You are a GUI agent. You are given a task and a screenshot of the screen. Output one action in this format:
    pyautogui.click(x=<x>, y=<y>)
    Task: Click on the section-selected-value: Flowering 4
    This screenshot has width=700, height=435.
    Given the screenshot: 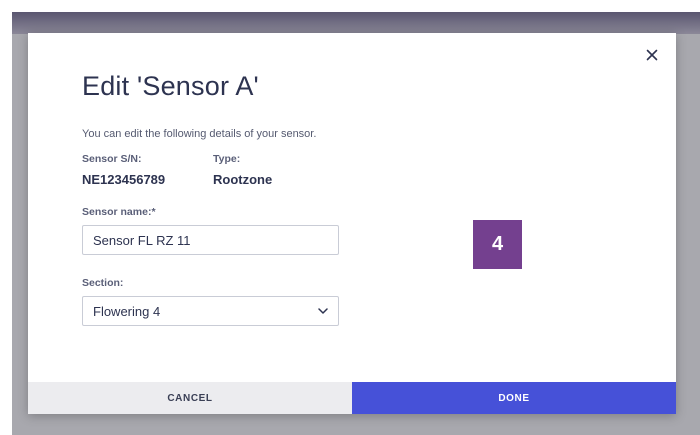 What is the action you would take?
    pyautogui.click(x=127, y=311)
    